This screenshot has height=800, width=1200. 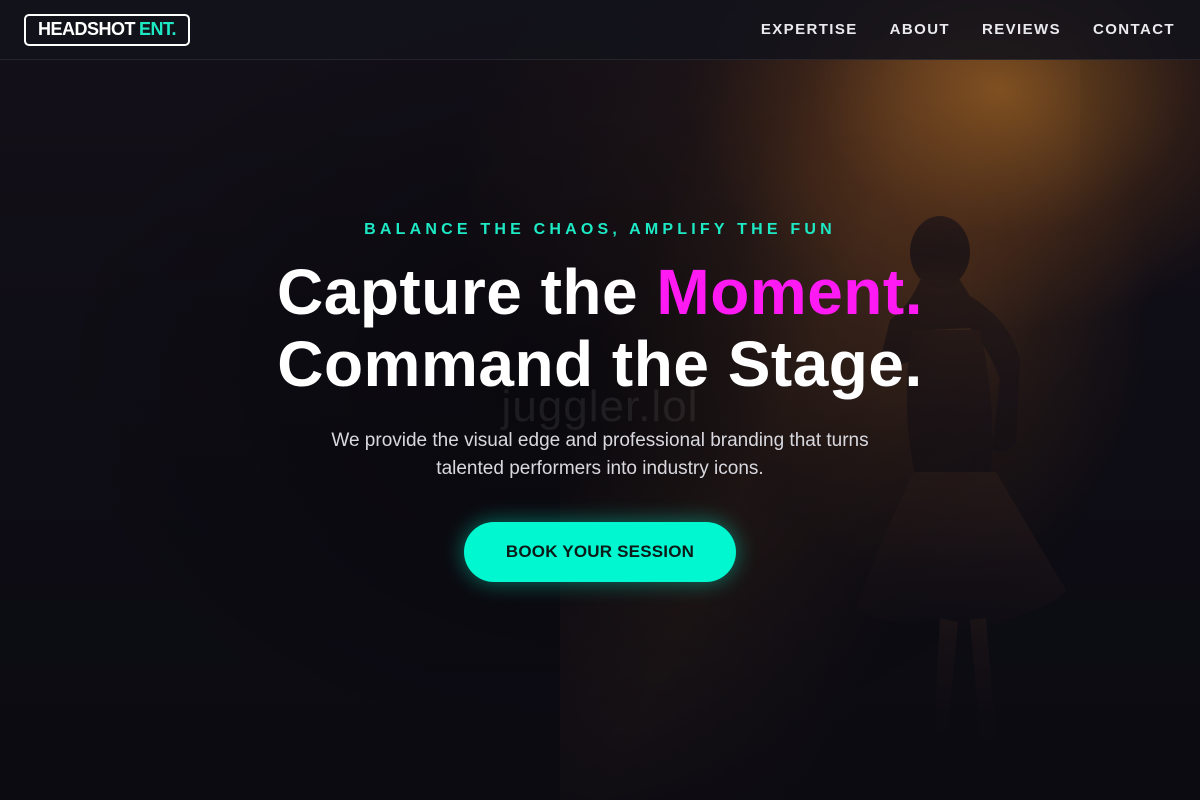 What do you see at coordinates (600, 229) in the screenshot?
I see `hero-eyebrow: BALANCE THE CHAOS, AMPLIFY THE FUN` at bounding box center [600, 229].